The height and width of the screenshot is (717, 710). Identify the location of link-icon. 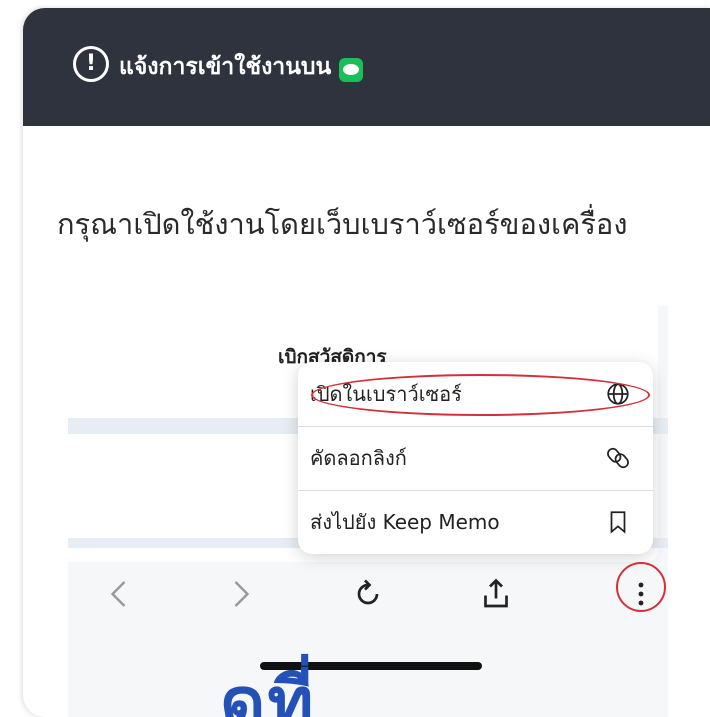
(618, 458).